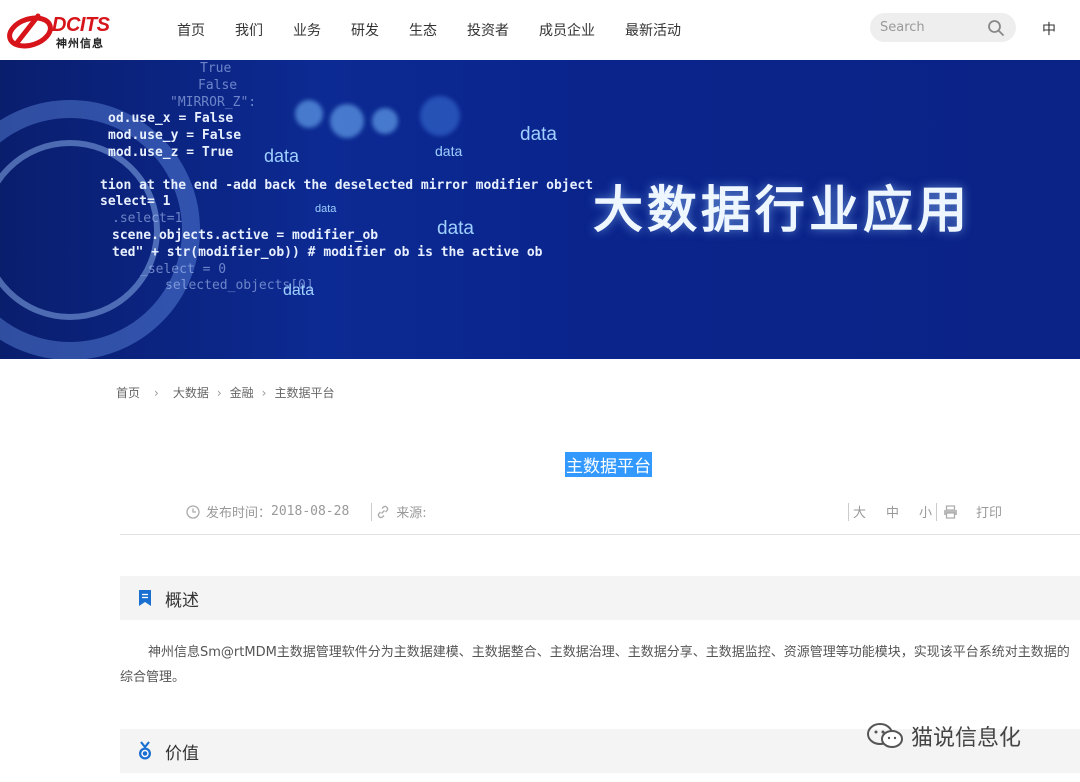 This screenshot has height=782, width=1080. What do you see at coordinates (225, 392) in the screenshot?
I see `breadcrumb: 首页 › 大数据 › 金融 › 主数据平台` at bounding box center [225, 392].